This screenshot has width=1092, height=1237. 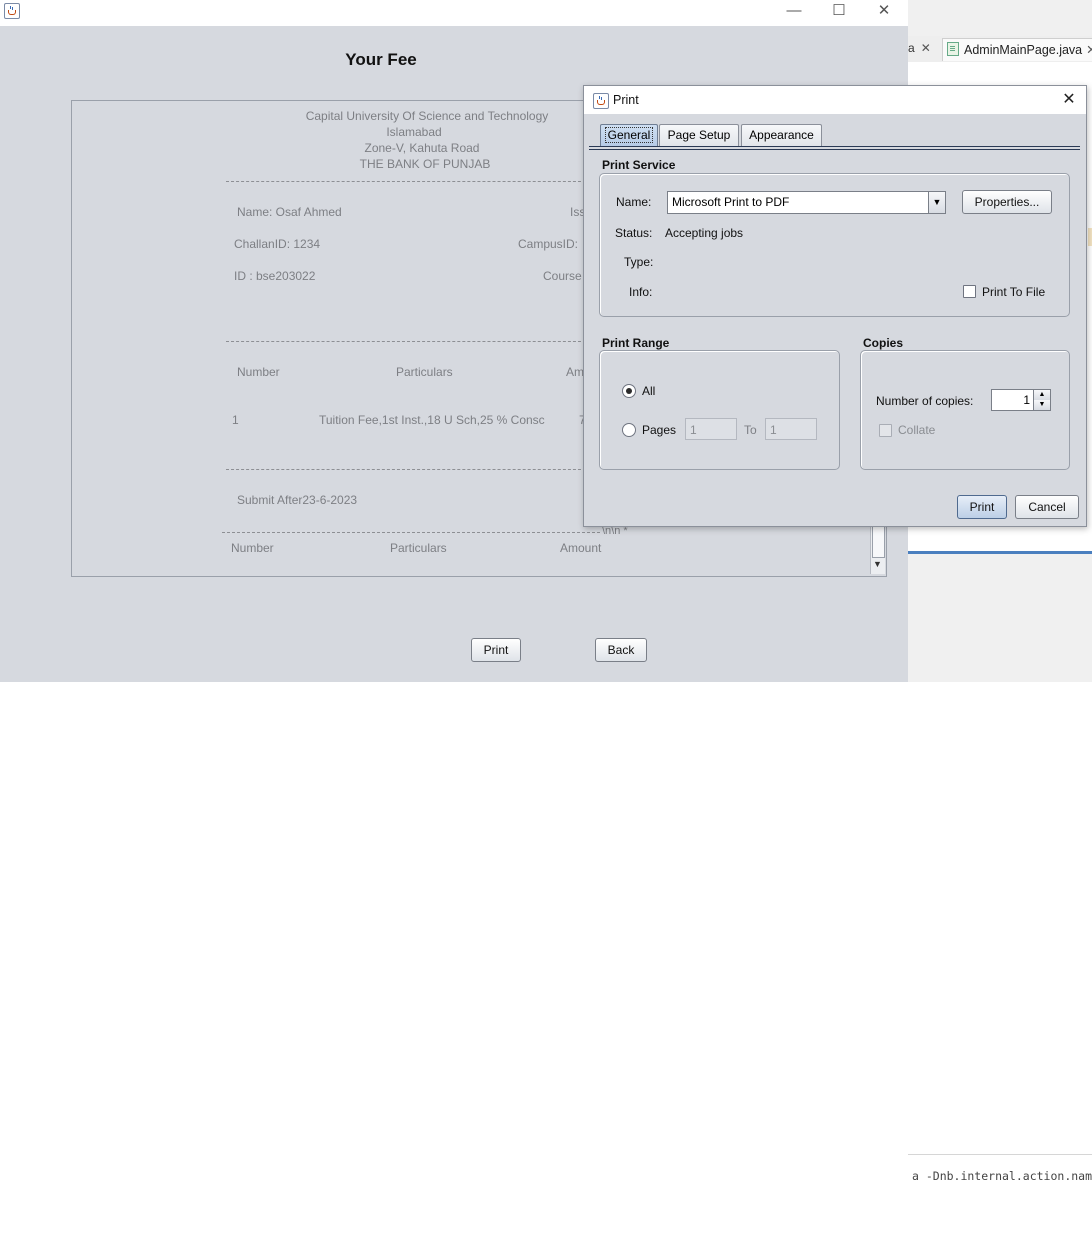 I want to click on ide-output-command: a -Dnb.internal.action.nam, so click(x=1002, y=1176).